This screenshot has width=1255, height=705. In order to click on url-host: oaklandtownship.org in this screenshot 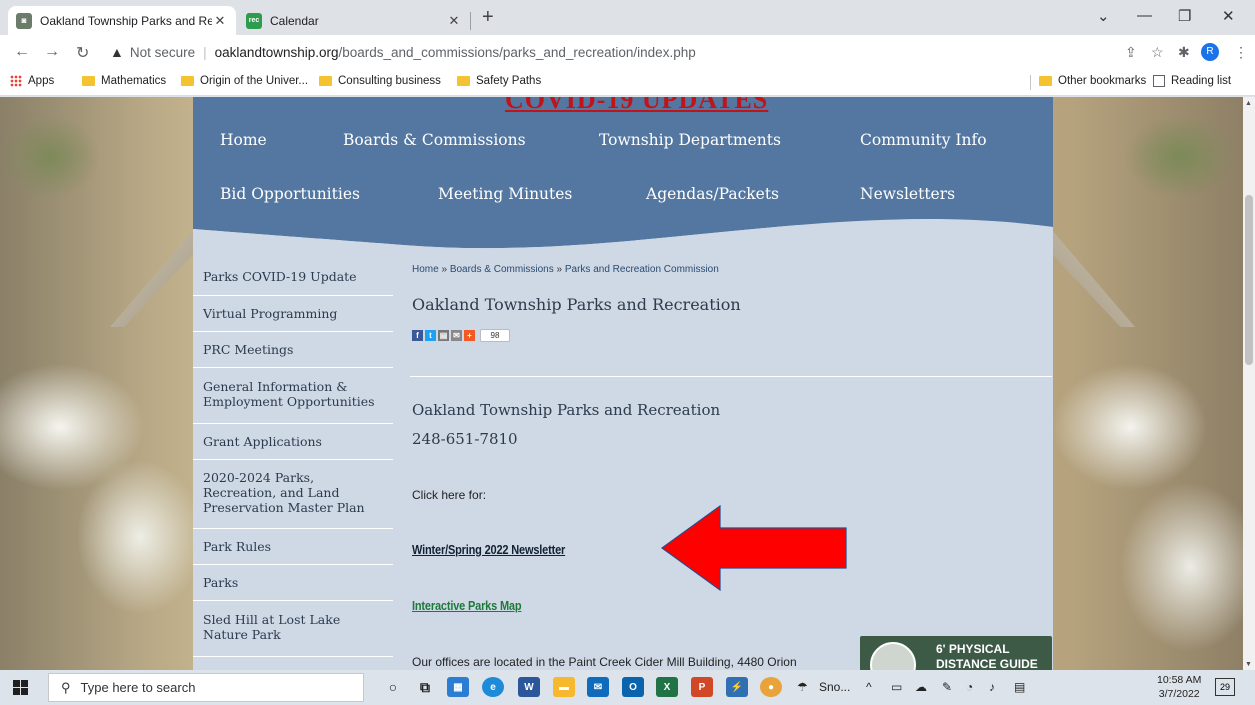, I will do `click(277, 52)`.